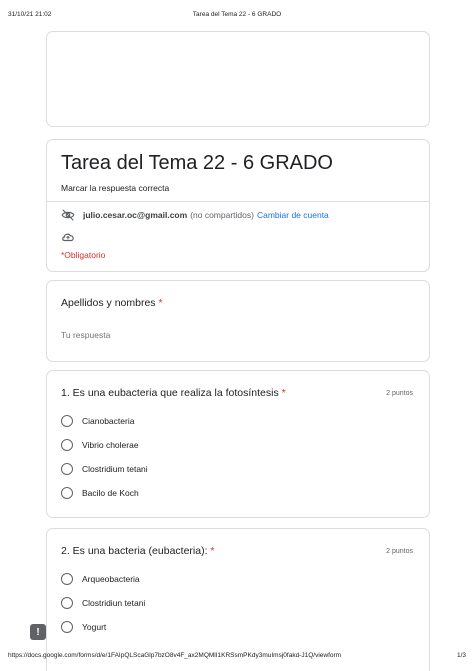  I want to click on radio-option: Yogurt, so click(83, 627).